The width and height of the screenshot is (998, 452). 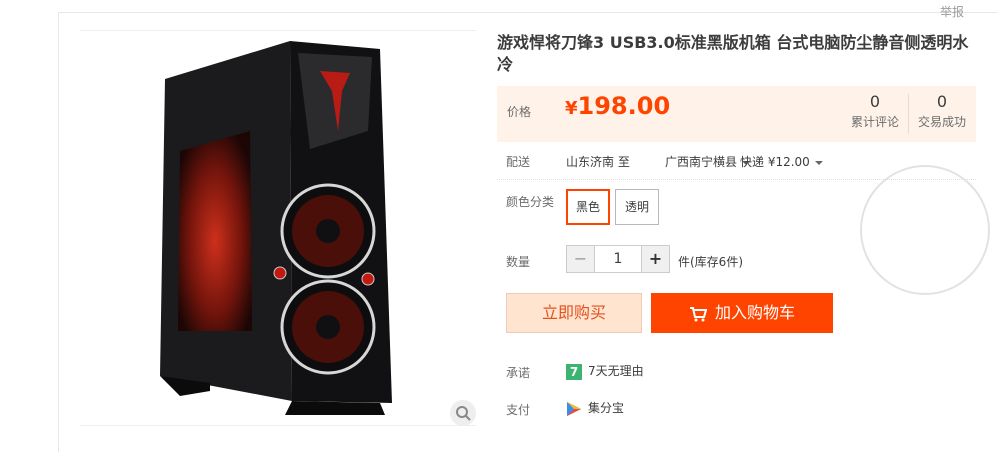 I want to click on shipping-select: 快递 ¥12.00, so click(x=781, y=161).